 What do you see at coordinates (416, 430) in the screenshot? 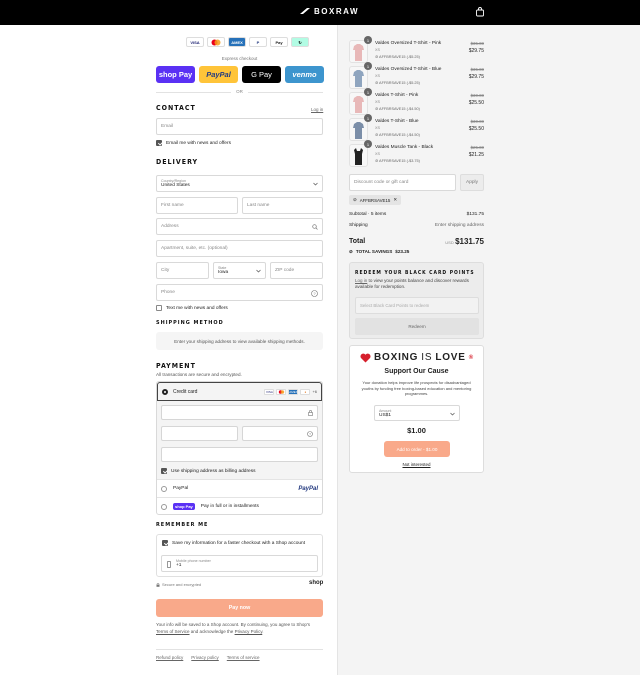
I see `donation-amount: $1.00` at bounding box center [416, 430].